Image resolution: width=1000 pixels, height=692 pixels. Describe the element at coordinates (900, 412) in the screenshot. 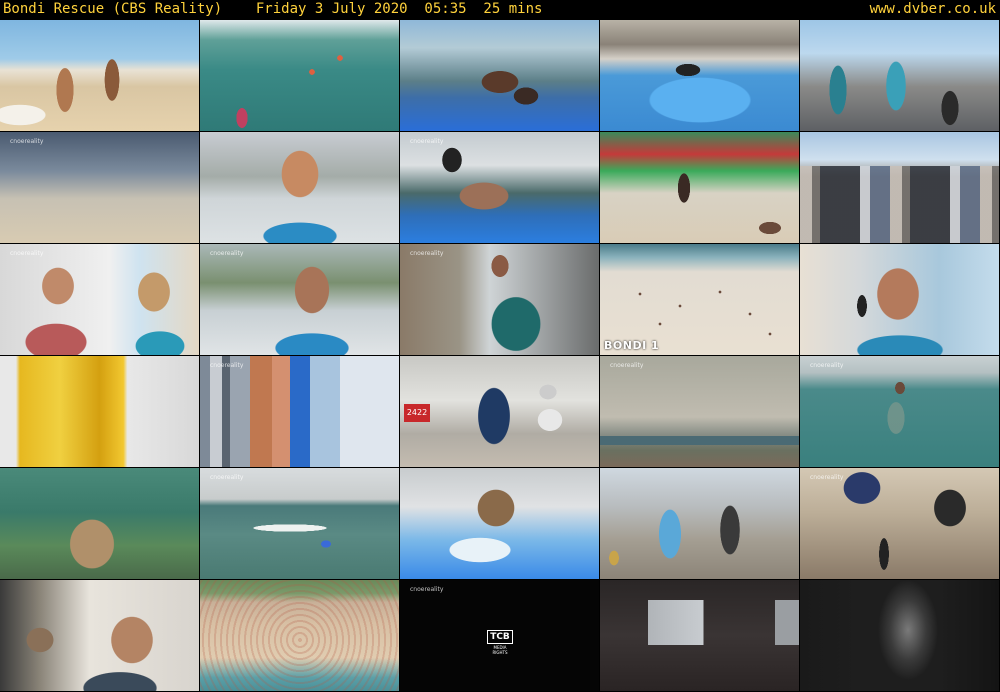

I see `thumbnail-20: cnoereality` at that location.